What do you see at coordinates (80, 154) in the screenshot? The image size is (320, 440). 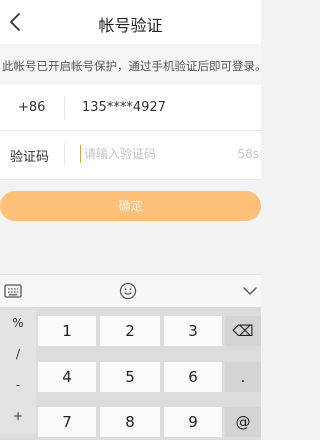 I see `text-cursor` at bounding box center [80, 154].